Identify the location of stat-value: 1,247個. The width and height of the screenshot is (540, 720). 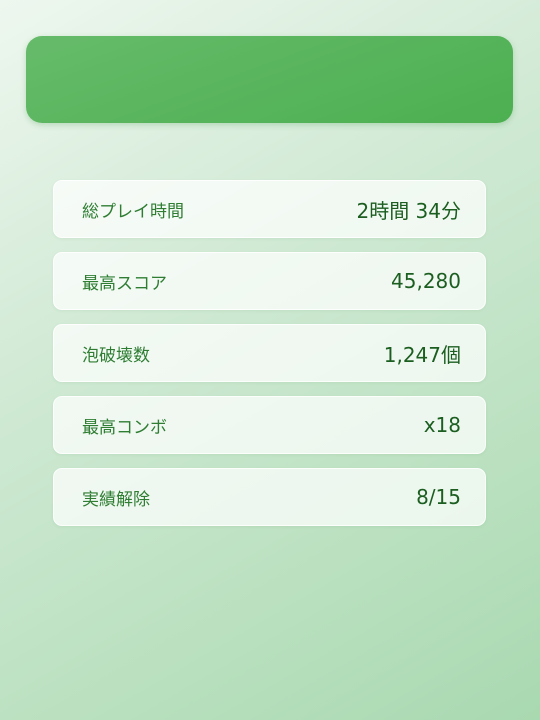
(422, 354).